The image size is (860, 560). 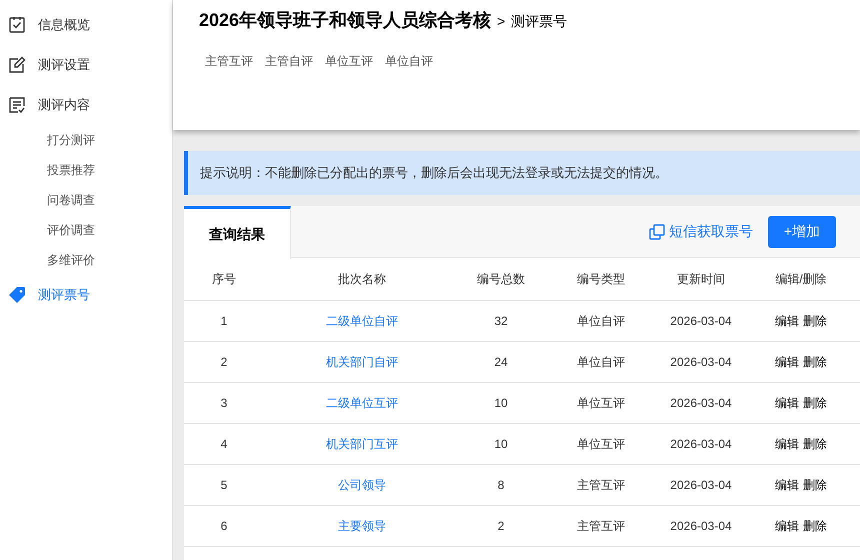 I want to click on page-title: 2026年领导班子和领导人员综合考核, so click(x=345, y=20).